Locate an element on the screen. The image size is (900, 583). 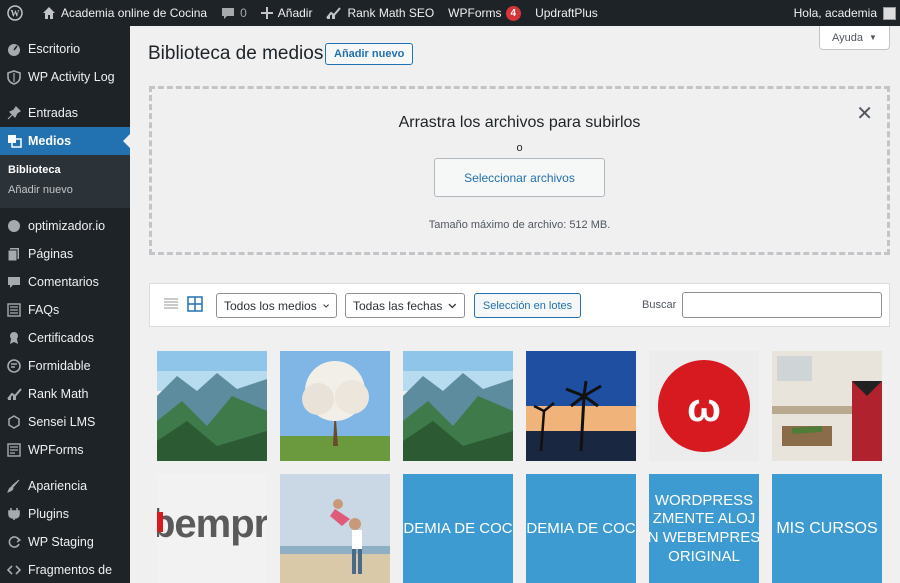
sidebar-item-label: Páginas is located at coordinates (51, 254).